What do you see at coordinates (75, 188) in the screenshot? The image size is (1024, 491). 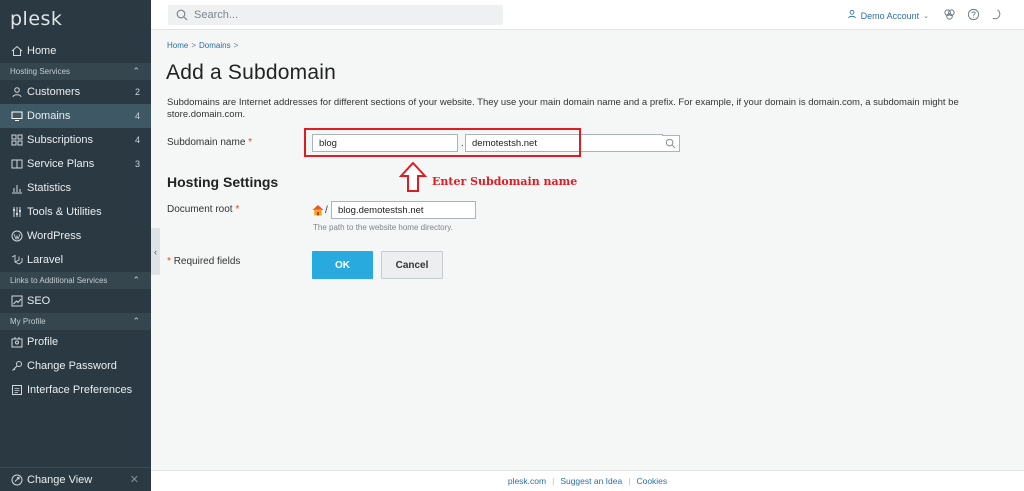 I see `sidebar-item-statistics: Statistics` at bounding box center [75, 188].